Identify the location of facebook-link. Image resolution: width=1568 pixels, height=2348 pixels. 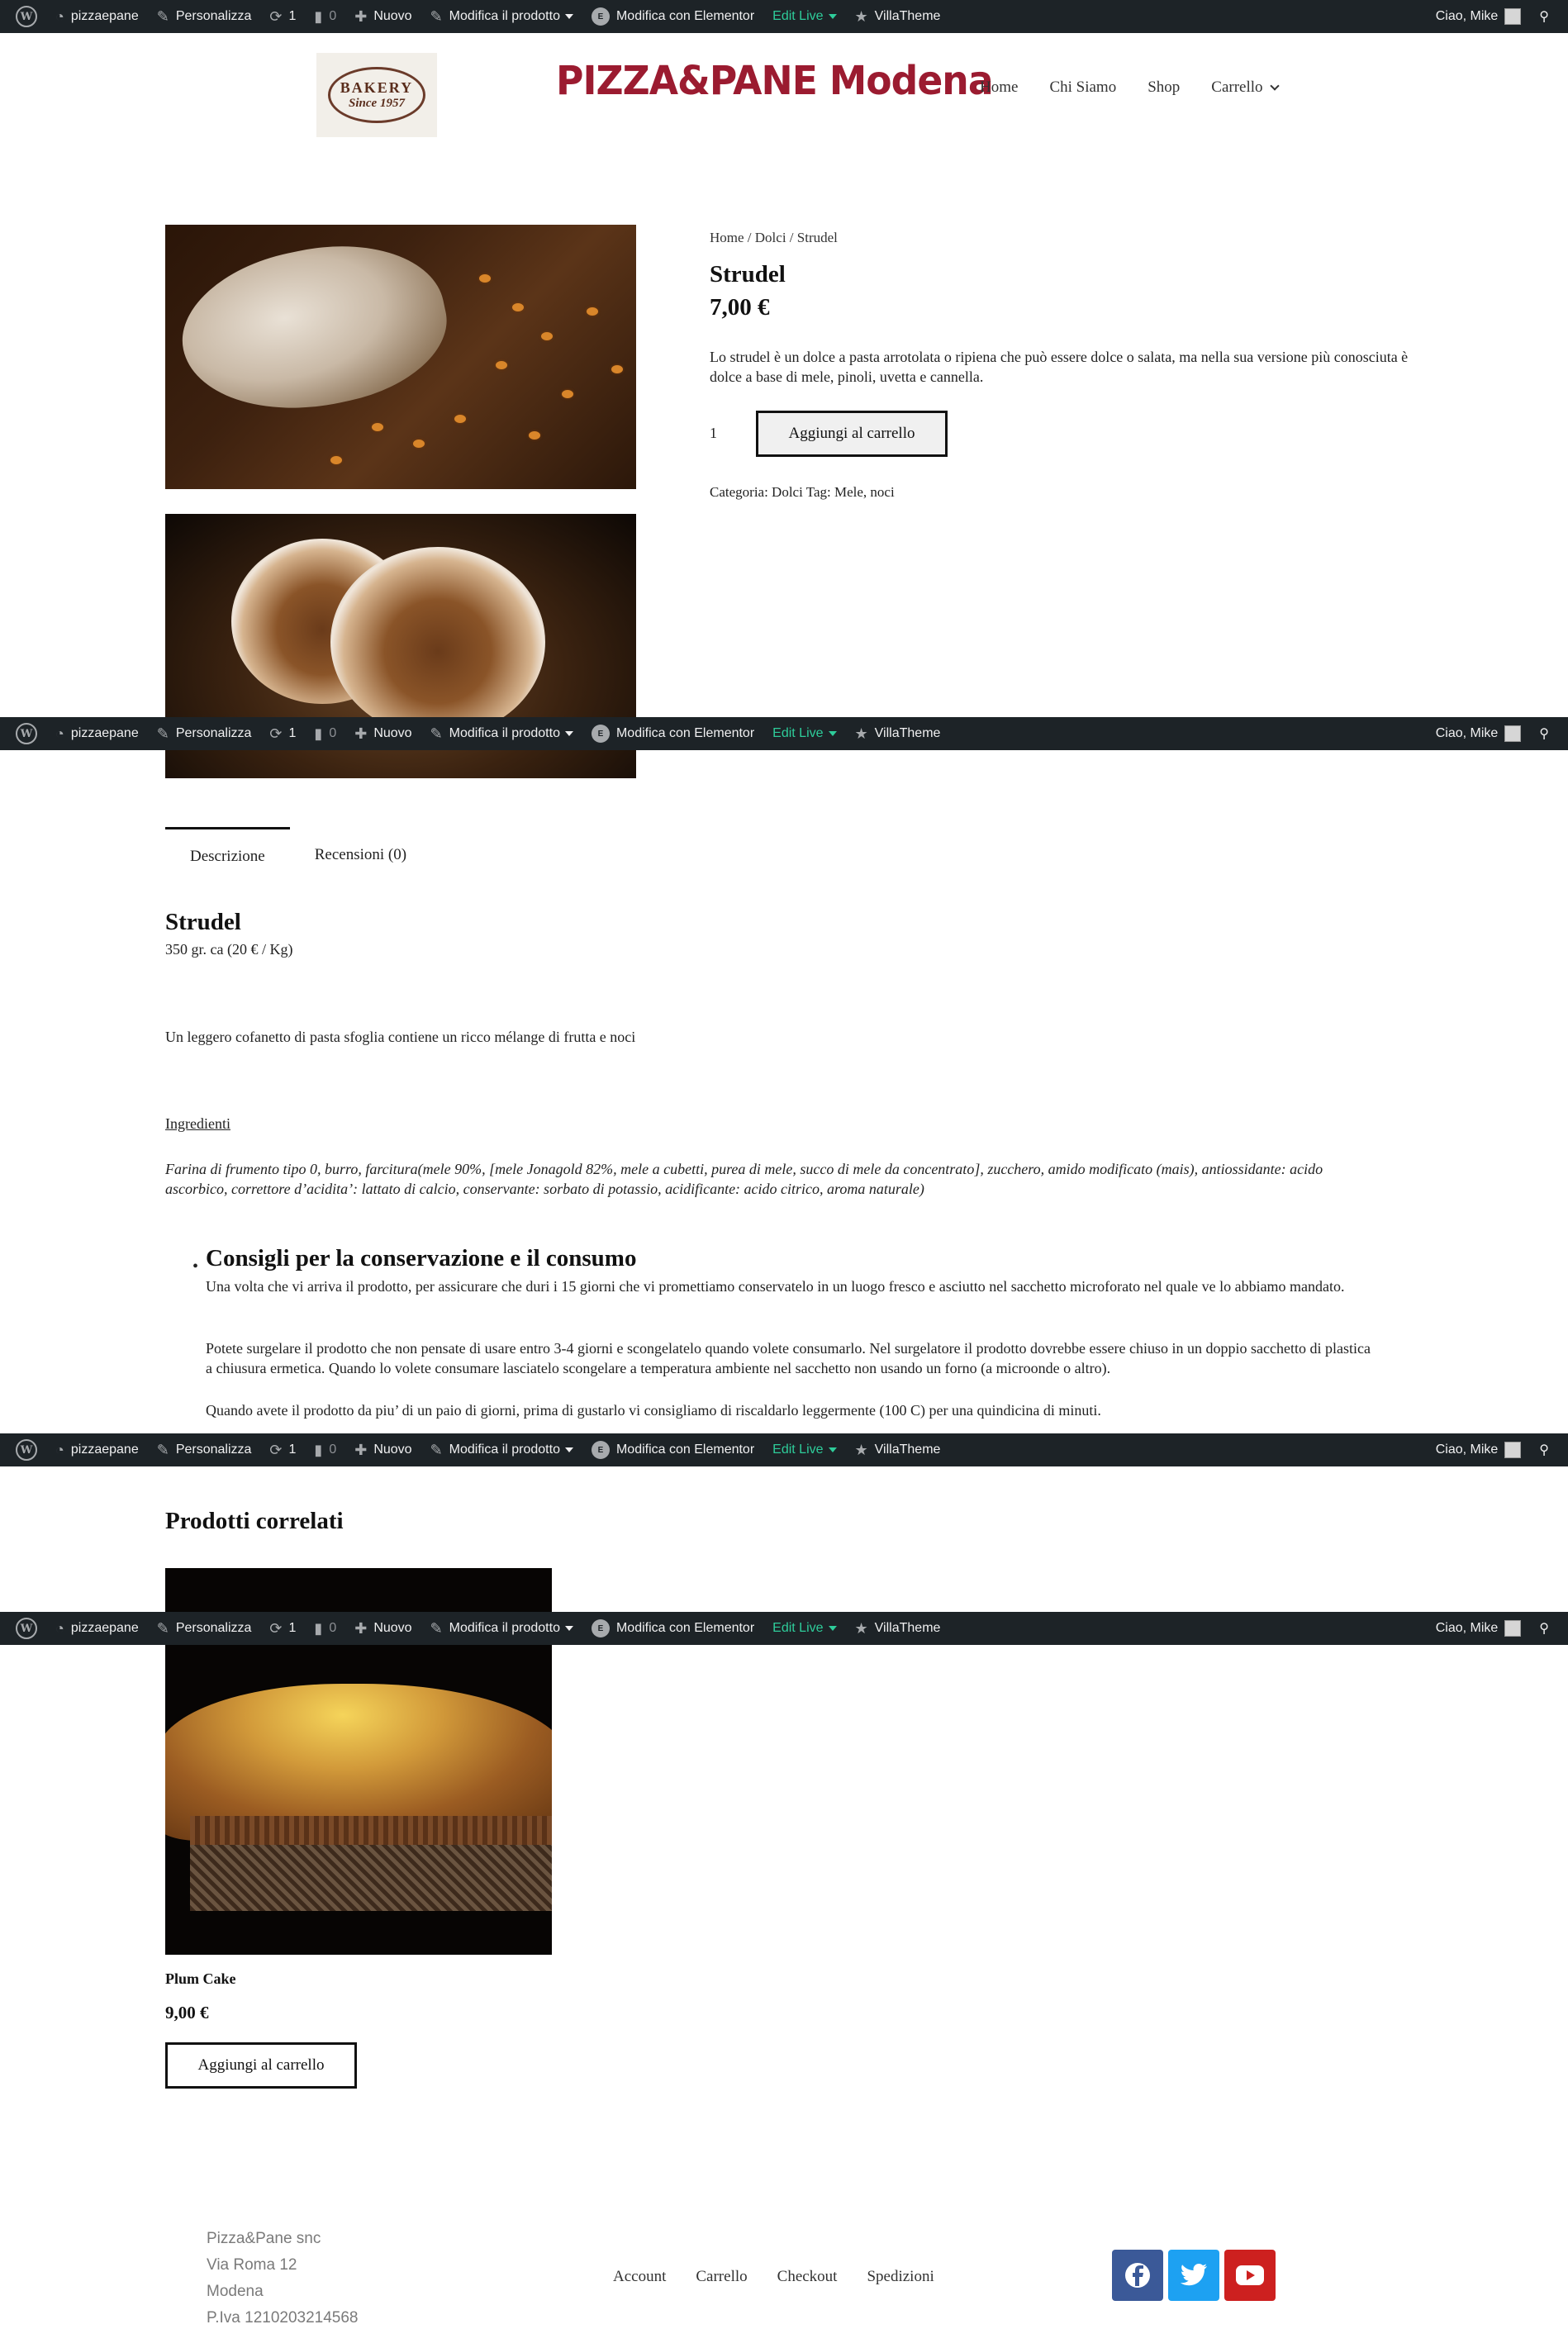
(1138, 2275).